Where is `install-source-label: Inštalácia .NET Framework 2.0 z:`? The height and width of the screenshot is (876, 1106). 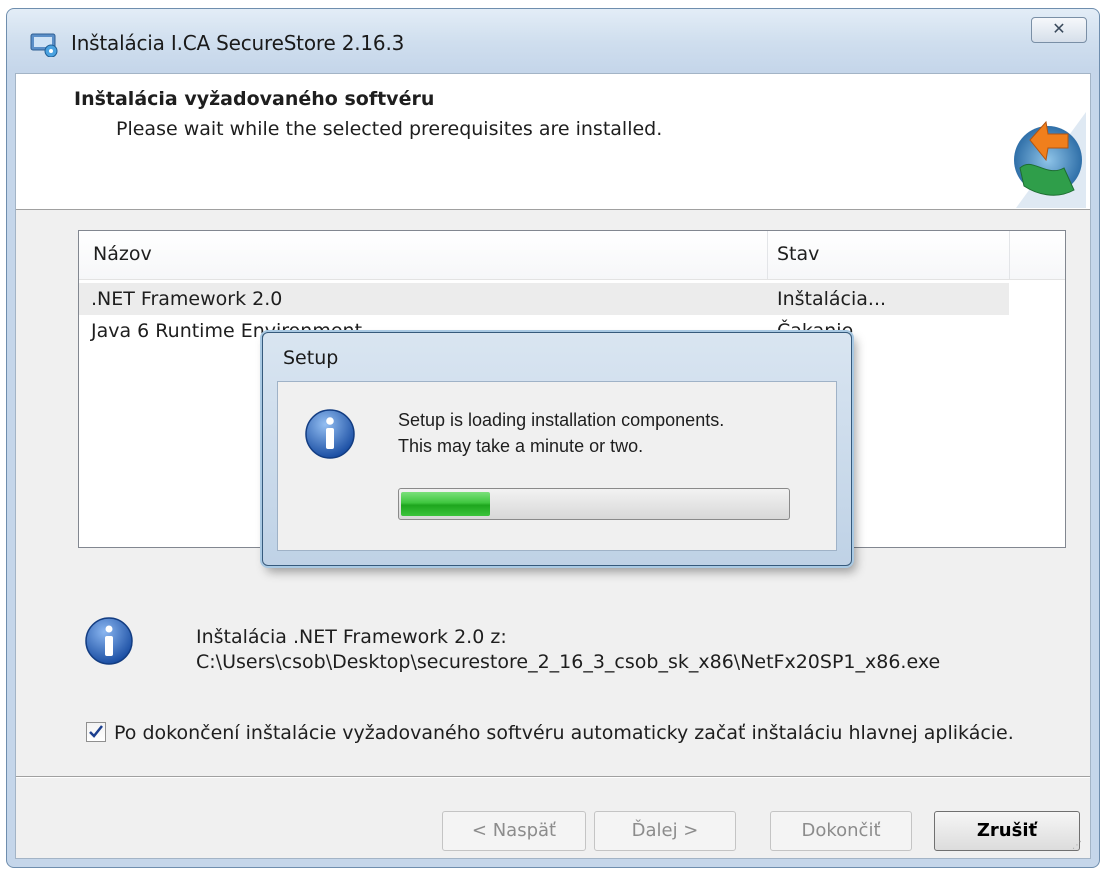 install-source-label: Inštalácia .NET Framework 2.0 z: is located at coordinates (351, 637).